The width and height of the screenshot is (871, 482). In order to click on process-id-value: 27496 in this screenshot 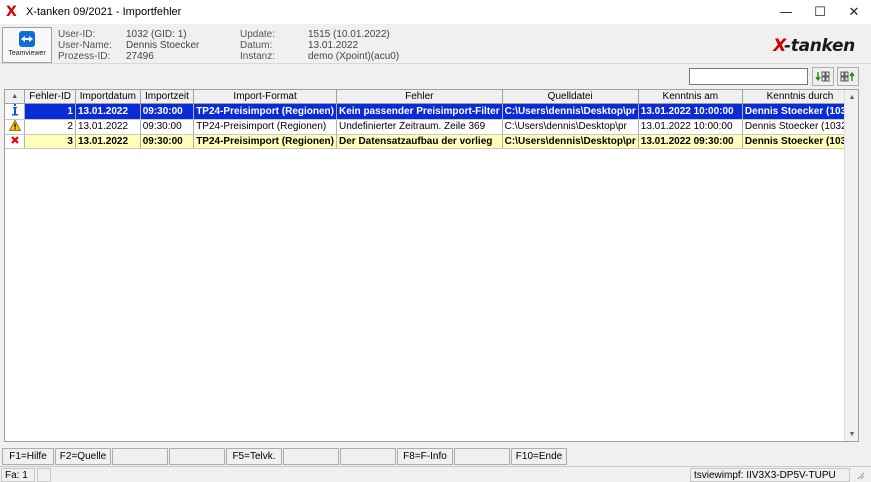, I will do `click(140, 56)`.